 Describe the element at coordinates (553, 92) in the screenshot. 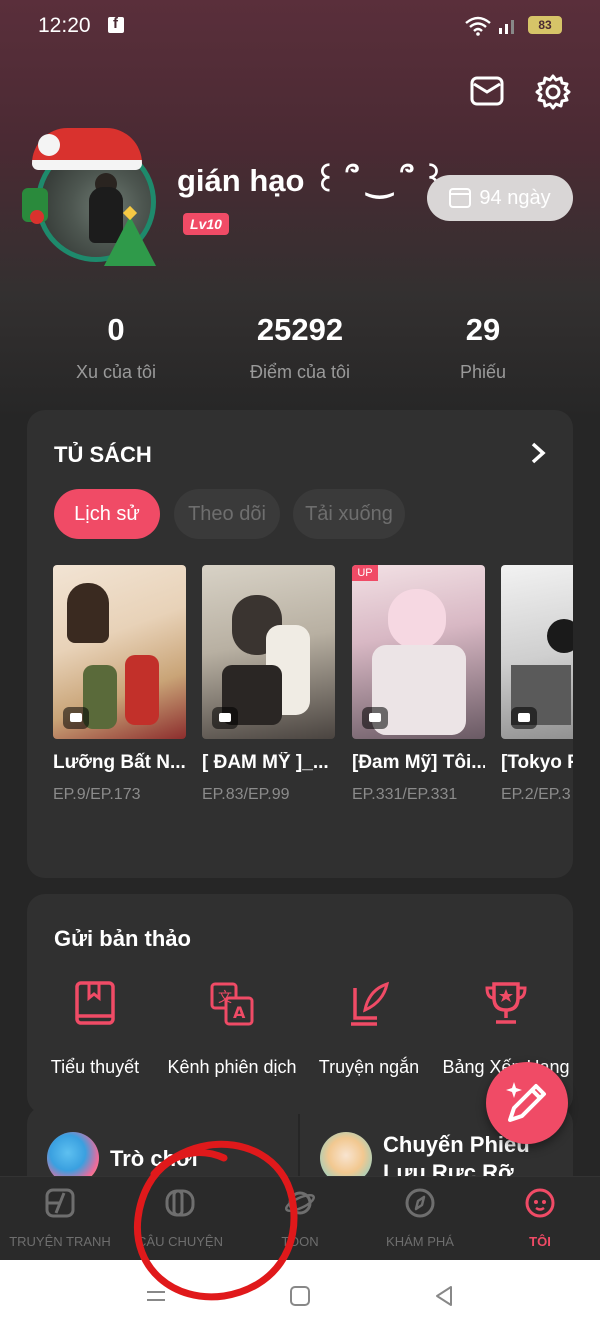

I see `gear-icon` at that location.